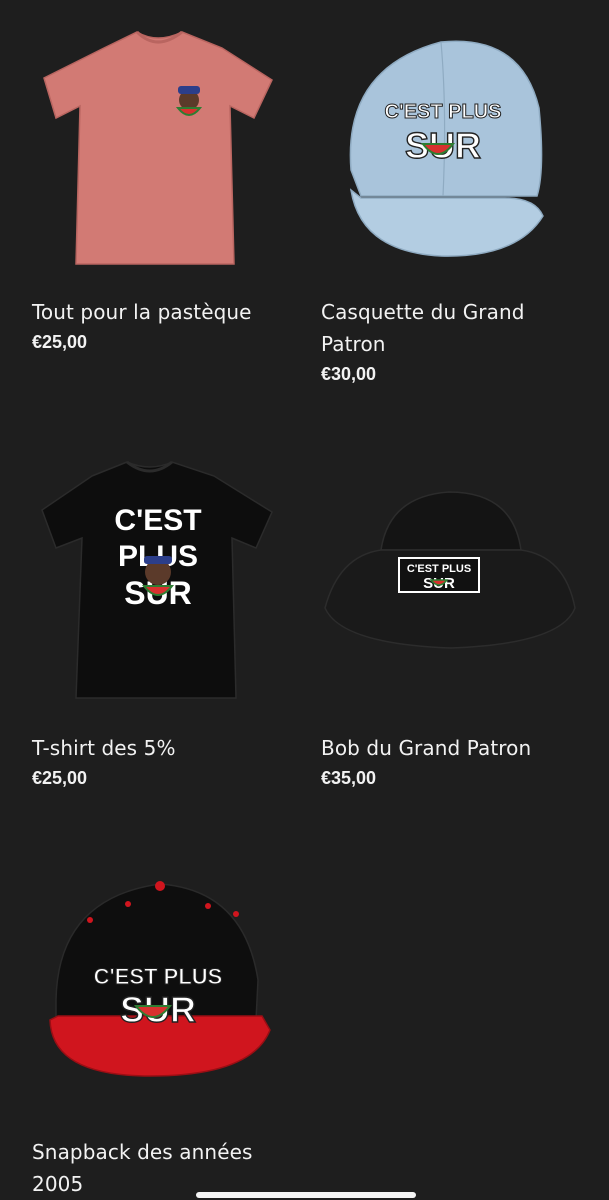 Image resolution: width=609 pixels, height=1200 pixels. I want to click on black-red-snapback-image: C'EST PLUS SUR, so click(162, 990).